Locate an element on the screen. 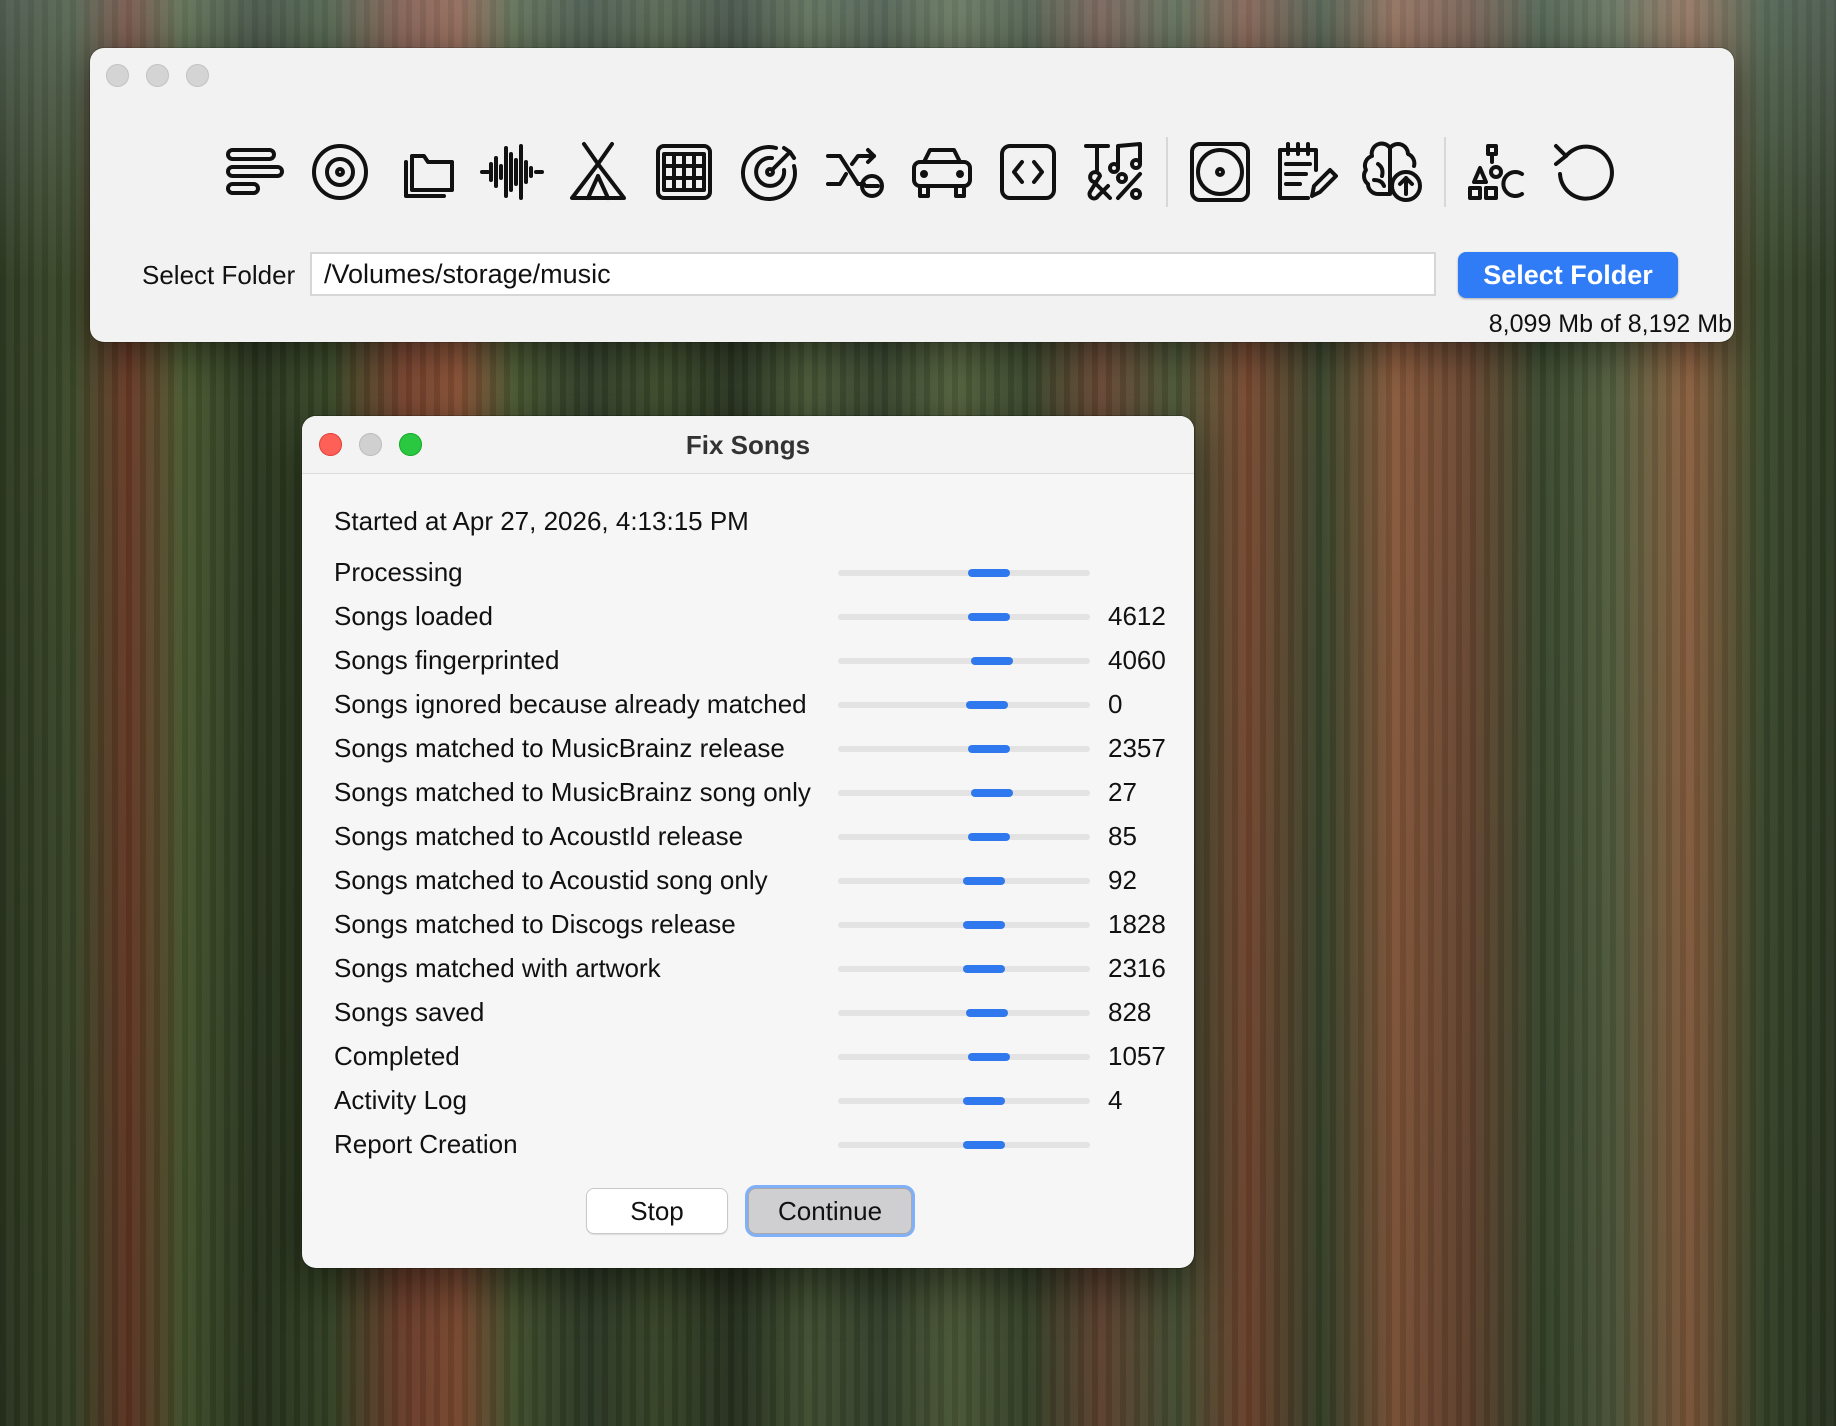 Image resolution: width=1836 pixels, height=1426 pixels. progress-row: Songs matched to Acoustid song only 92 is located at coordinates (754, 886).